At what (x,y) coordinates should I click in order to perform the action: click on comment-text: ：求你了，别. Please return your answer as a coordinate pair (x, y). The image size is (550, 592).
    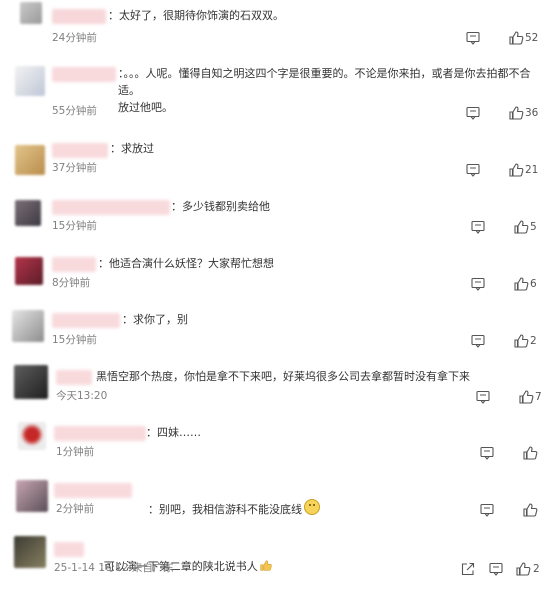
    Looking at the image, I should click on (155, 319).